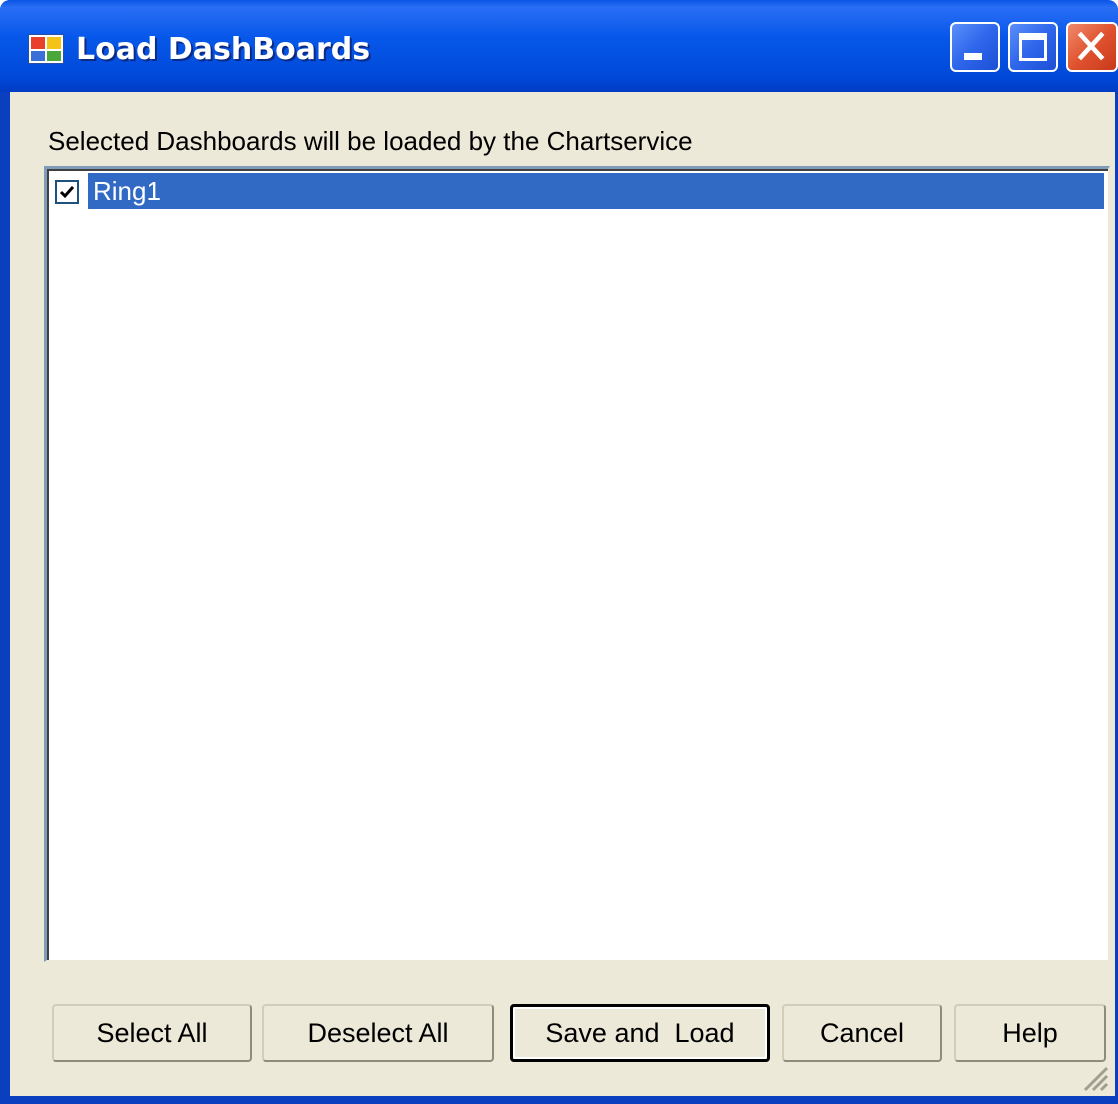 The image size is (1118, 1104). I want to click on help-button: Help, so click(1030, 1033).